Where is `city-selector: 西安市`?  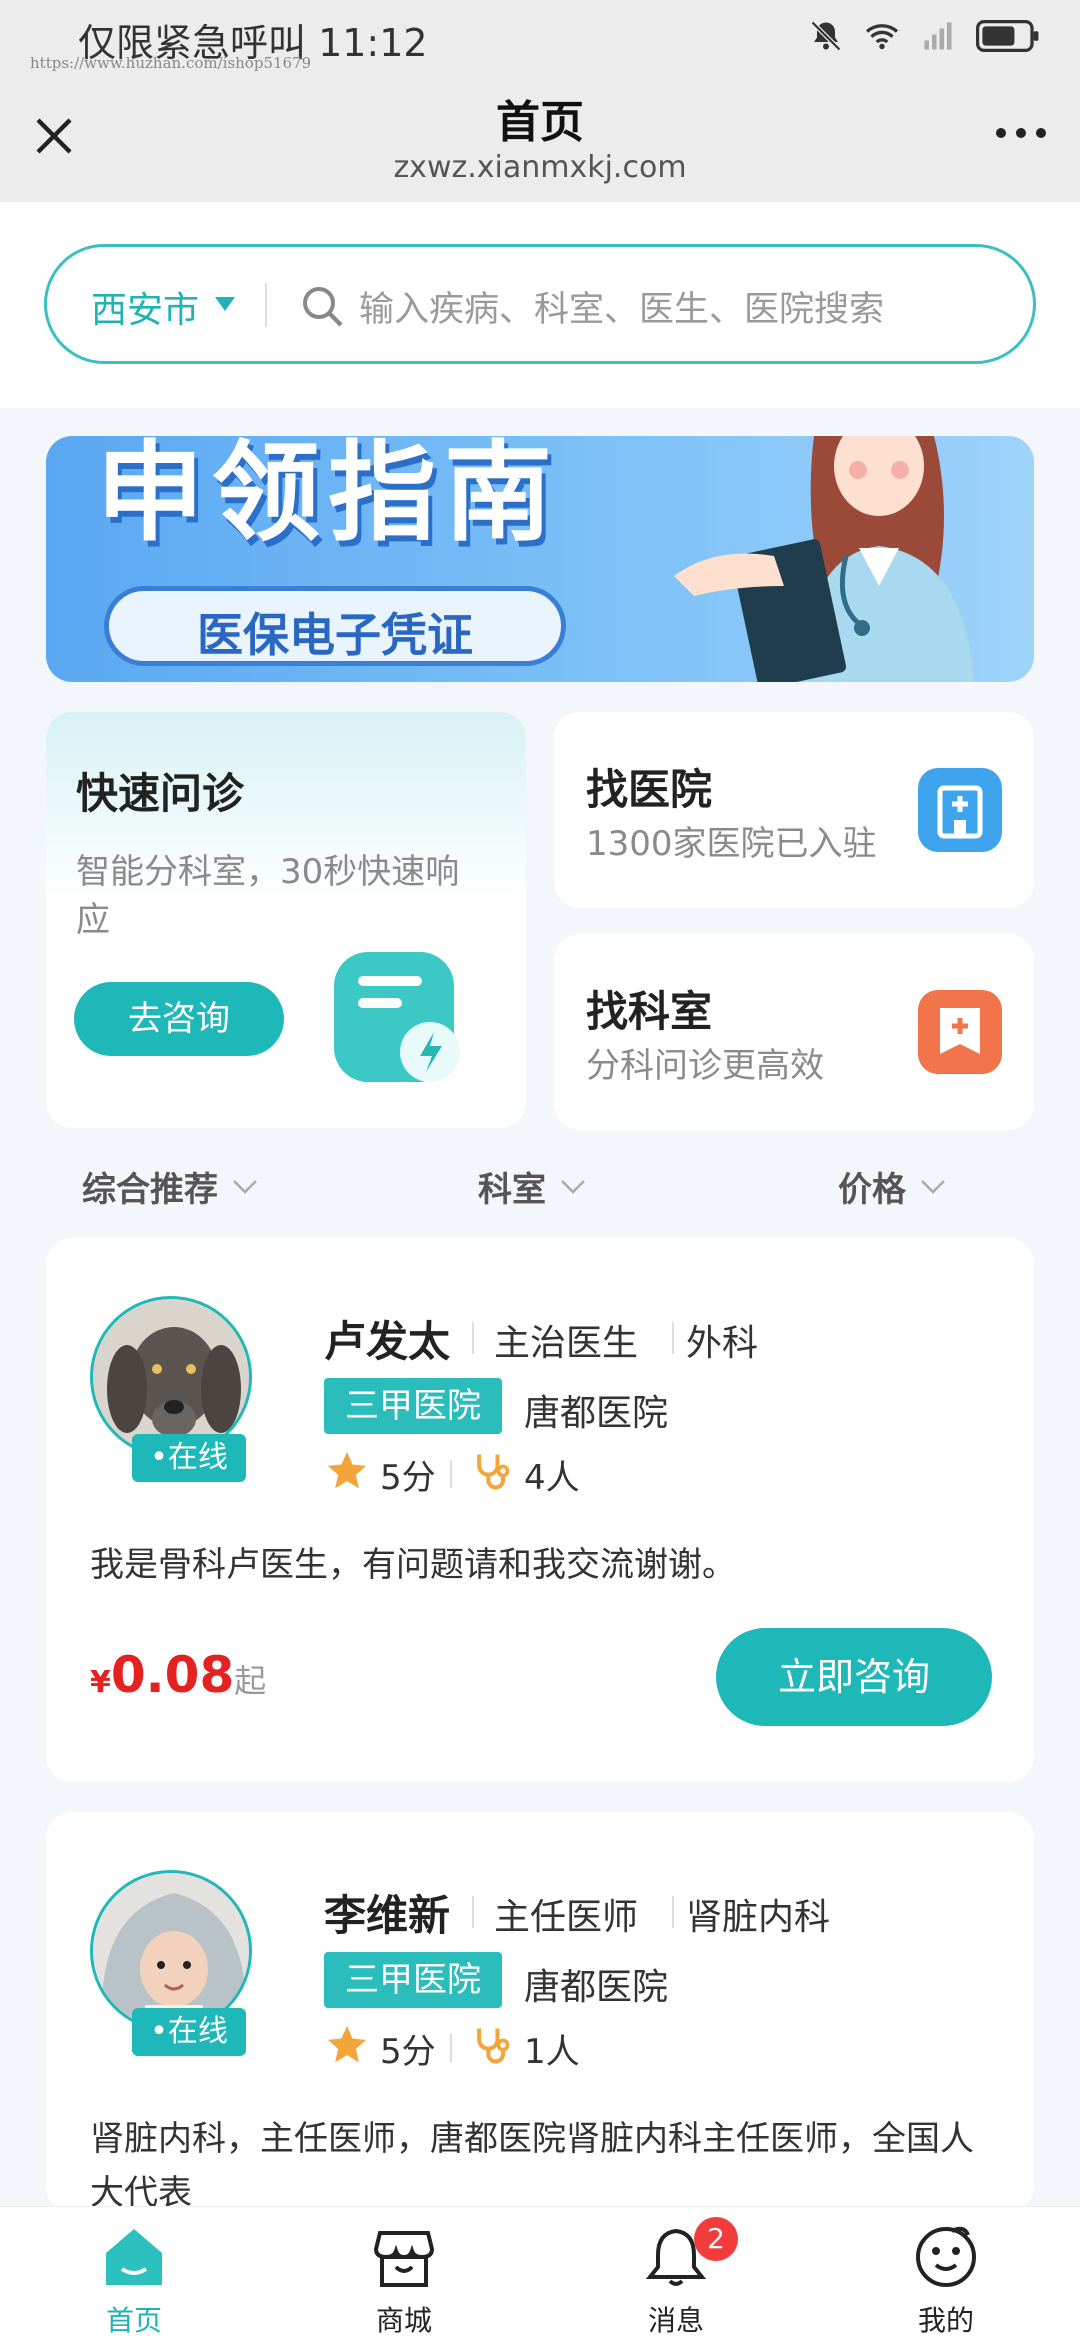 city-selector: 西安市 is located at coordinates (145, 307).